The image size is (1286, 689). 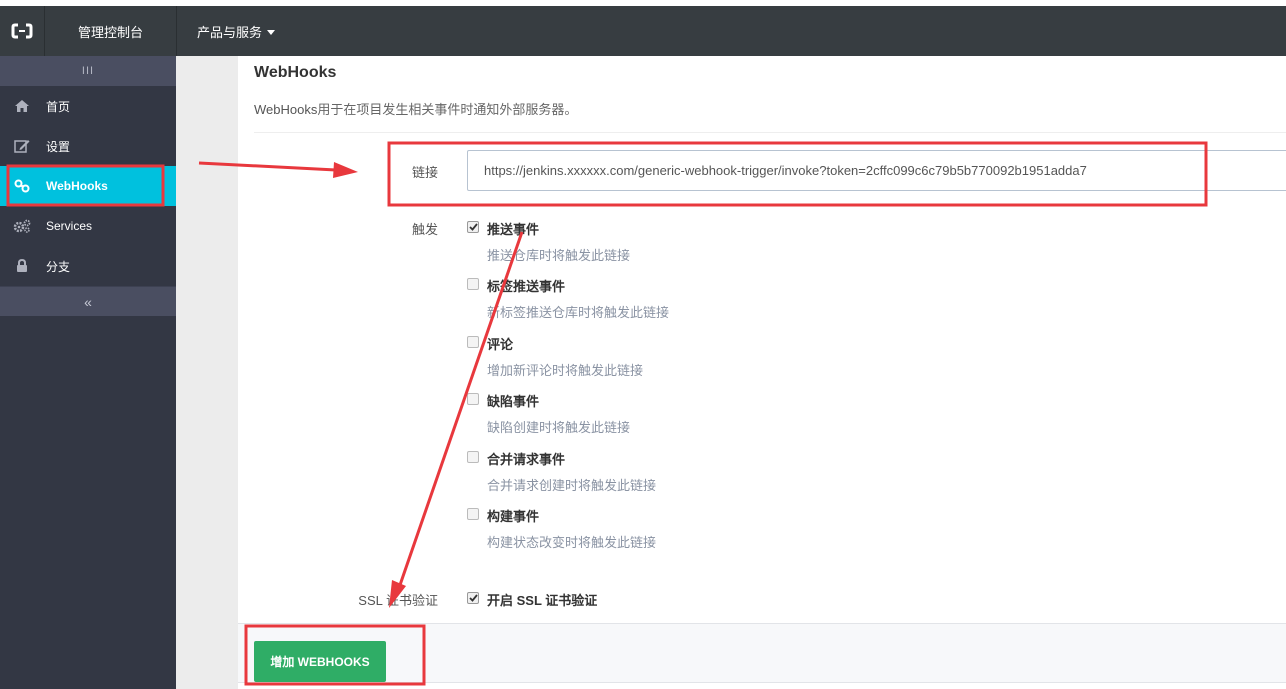 I want to click on trigger-desc: 推送仓库时将触发此链接, so click(x=559, y=255).